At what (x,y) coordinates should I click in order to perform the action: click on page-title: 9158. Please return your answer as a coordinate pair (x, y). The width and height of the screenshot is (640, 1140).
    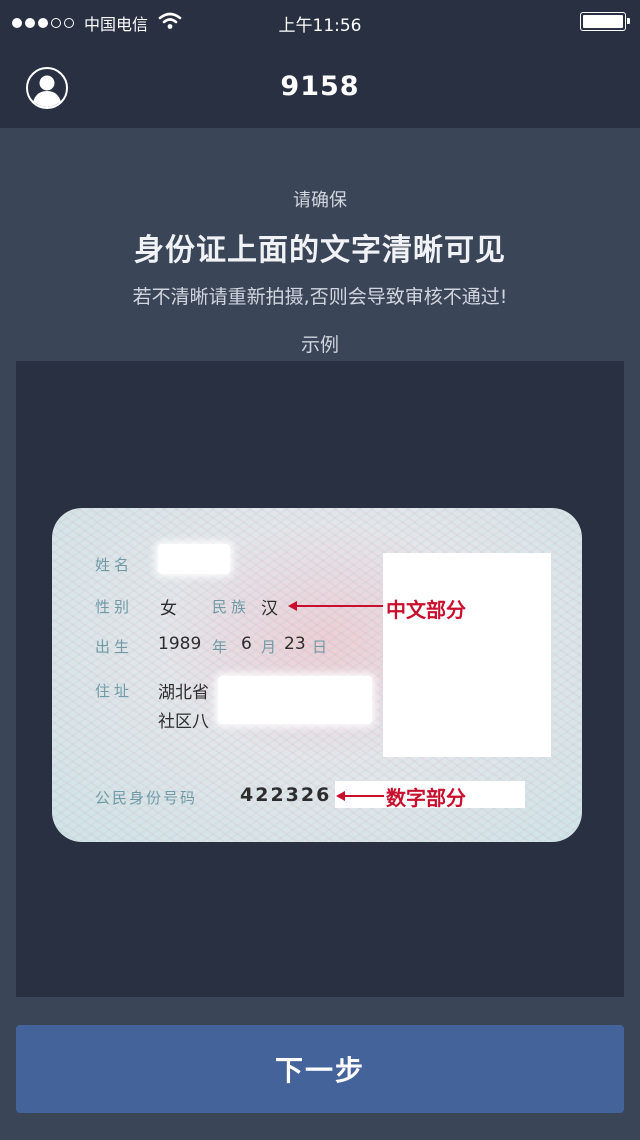
    Looking at the image, I should click on (320, 86).